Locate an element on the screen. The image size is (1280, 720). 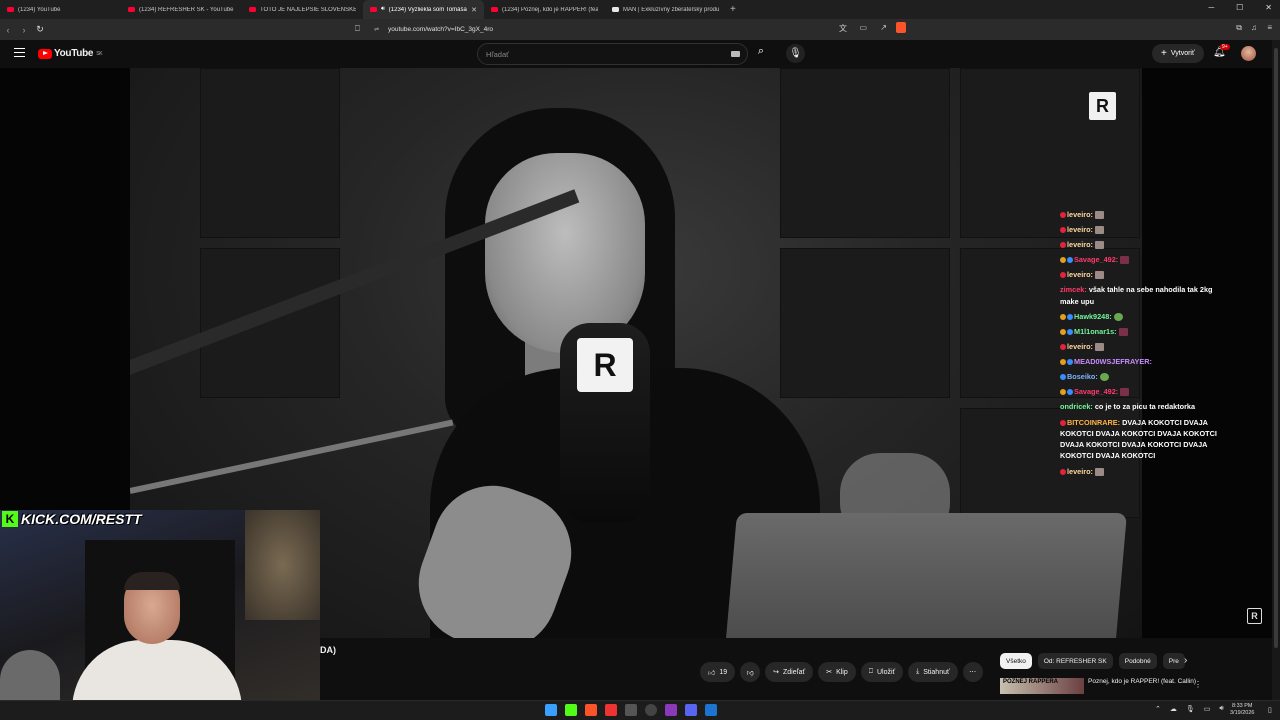
share-page-icon: ↗ is located at coordinates (883, 27).